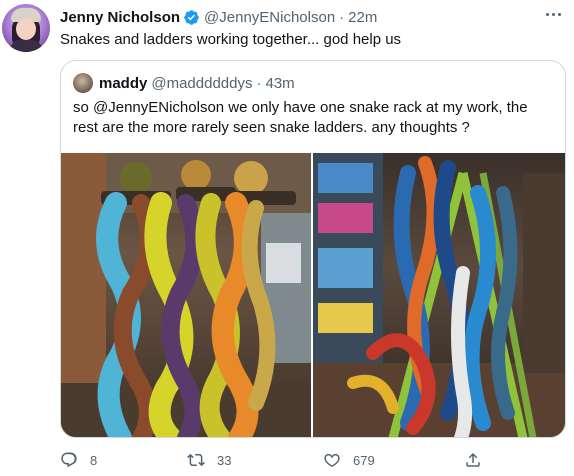 The image size is (574, 476). Describe the element at coordinates (364, 460) in the screenshot. I see `like-count: 679` at that location.